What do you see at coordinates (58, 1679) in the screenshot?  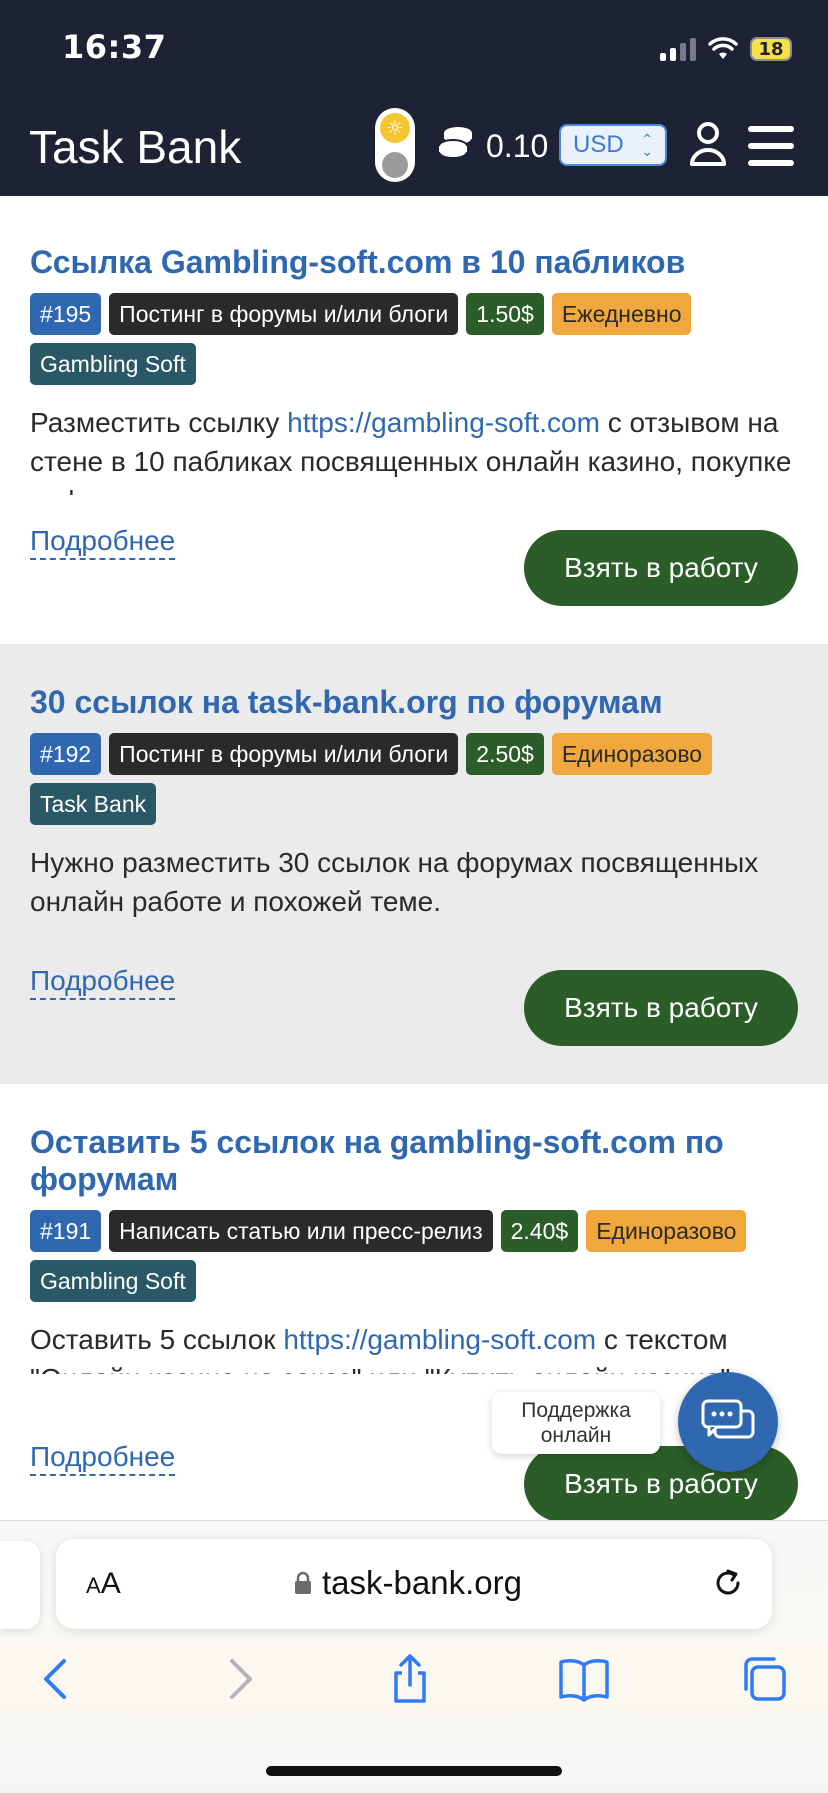 I see `back-icon` at bounding box center [58, 1679].